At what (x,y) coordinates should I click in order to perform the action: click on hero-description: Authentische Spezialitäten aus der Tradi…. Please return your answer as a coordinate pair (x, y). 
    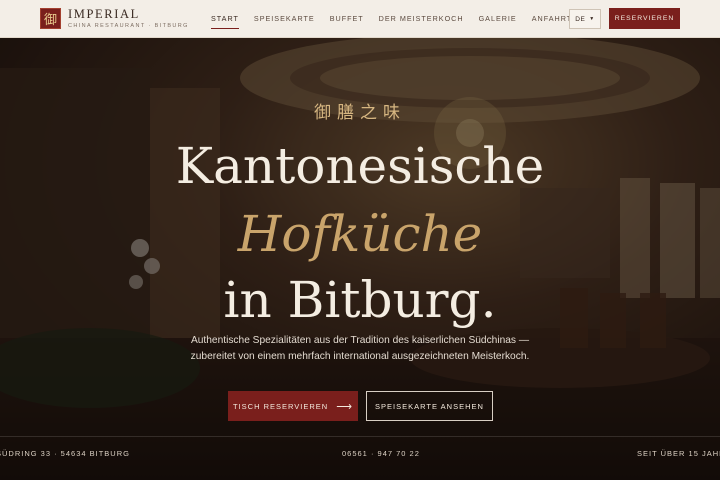
    Looking at the image, I should click on (360, 349).